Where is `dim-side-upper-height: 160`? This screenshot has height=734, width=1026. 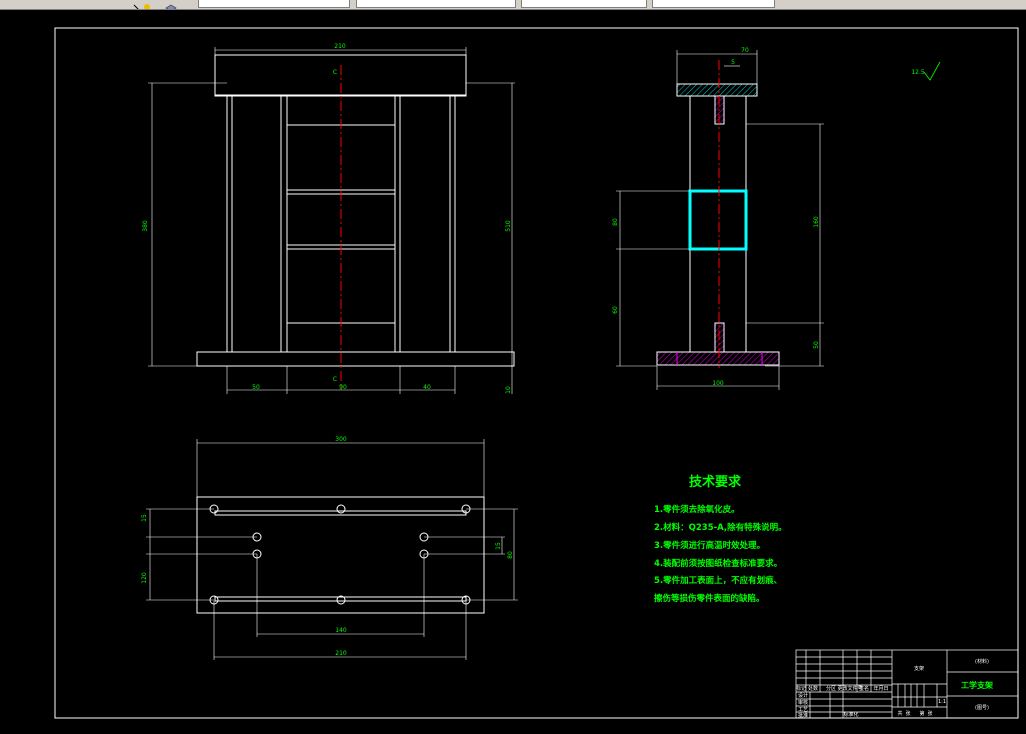
dim-side-upper-height: 160 is located at coordinates (816, 222).